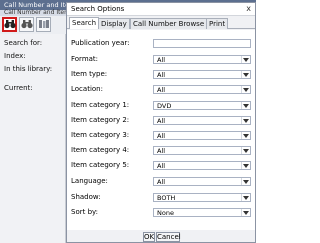  I want to click on binoculars-button, so click(26, 24).